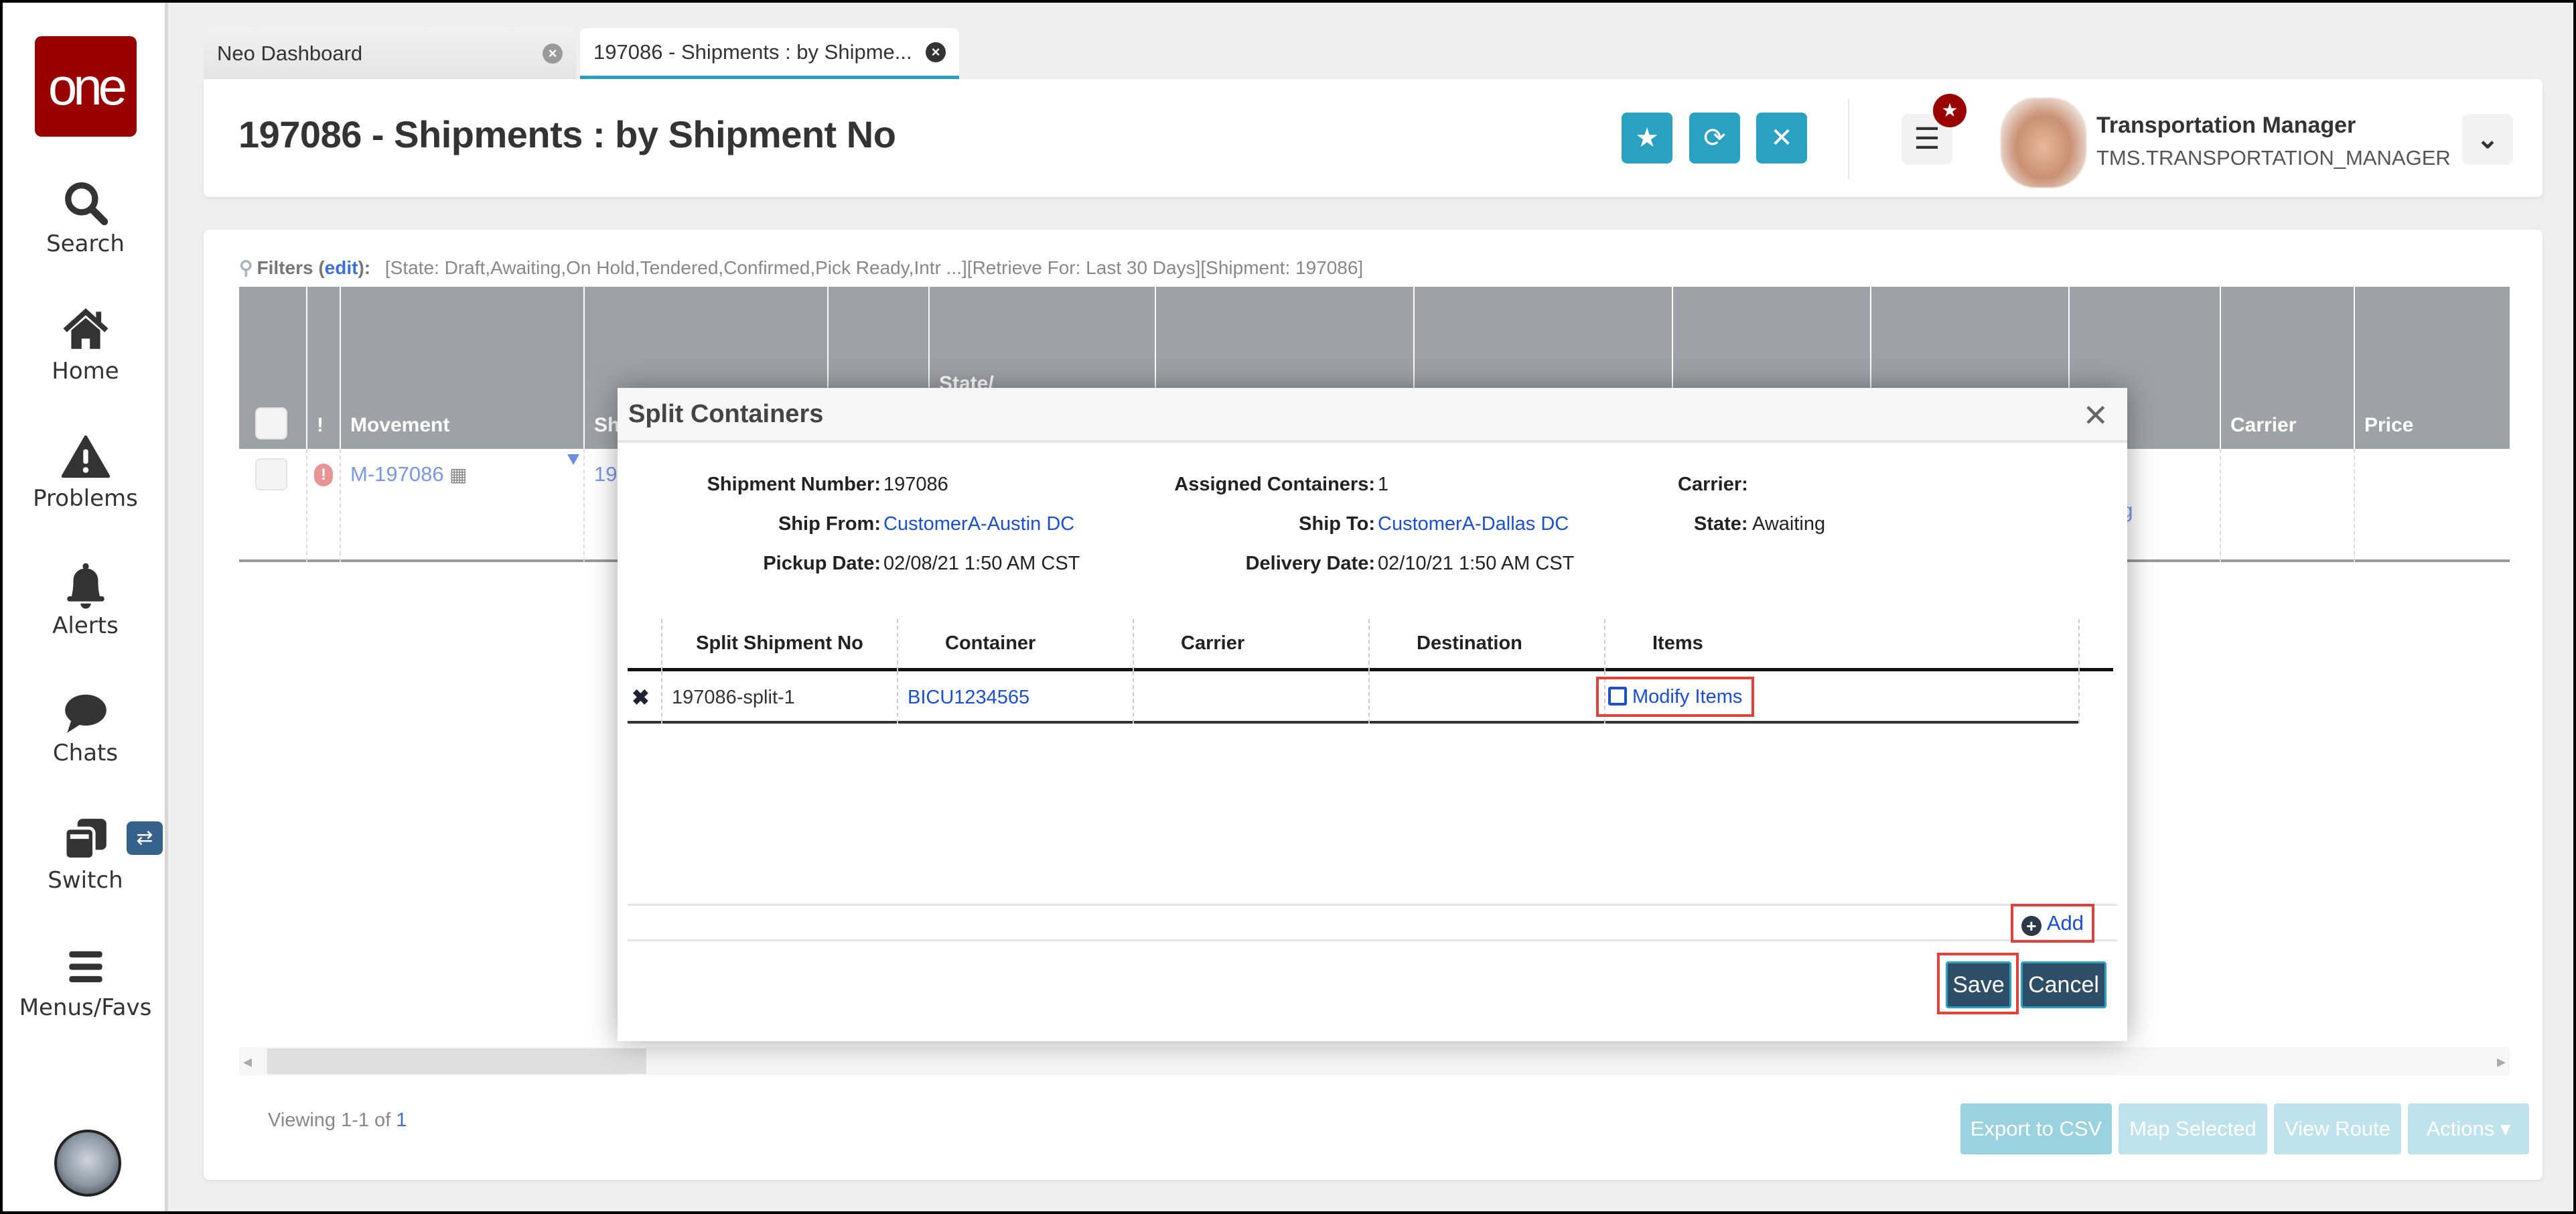  Describe the element at coordinates (1978, 984) in the screenshot. I see `save-button: Save` at that location.